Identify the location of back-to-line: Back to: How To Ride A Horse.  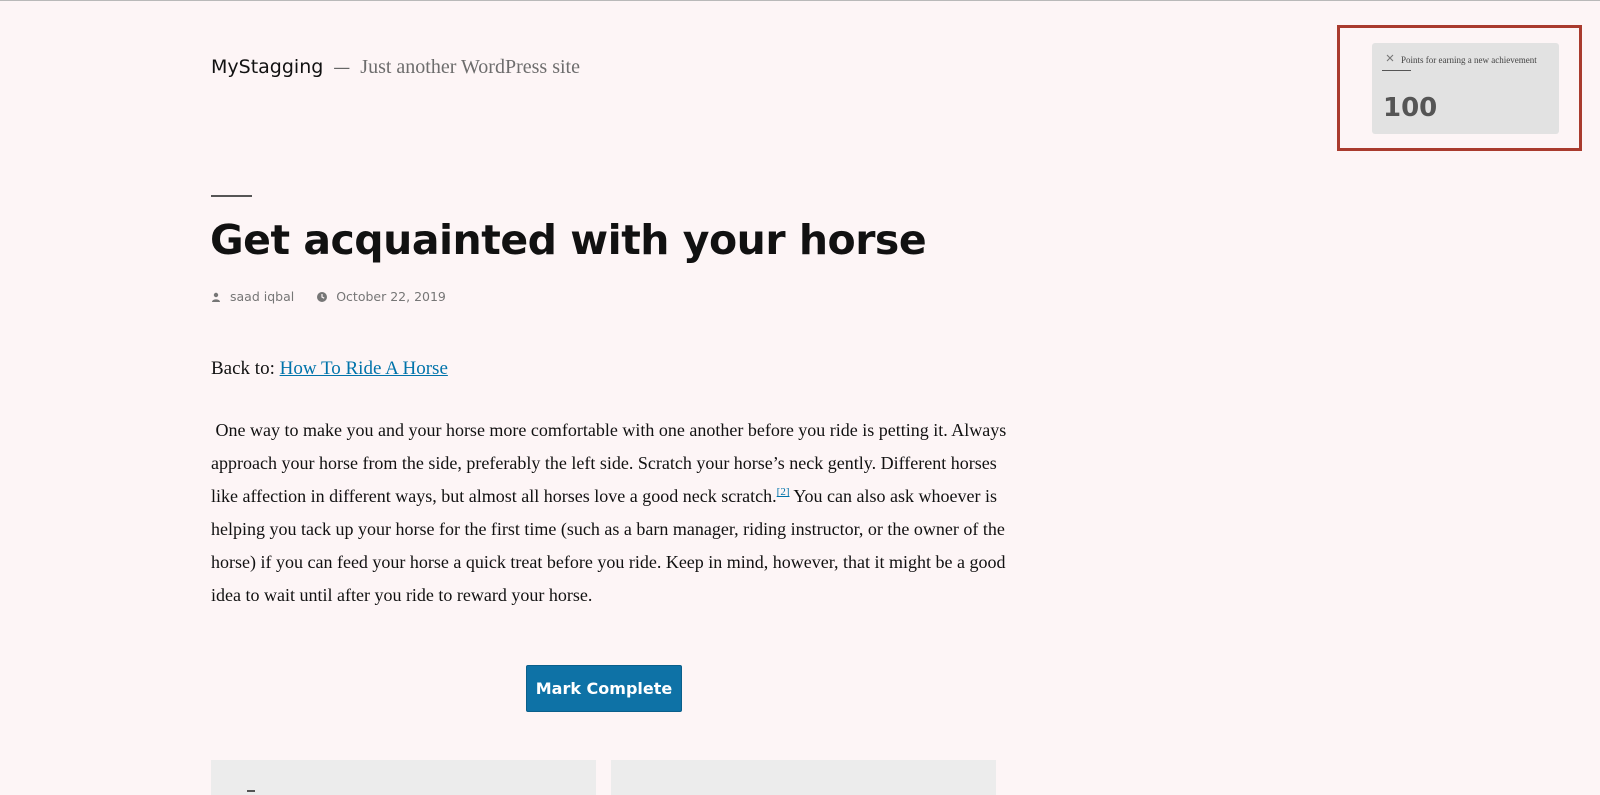
(329, 369).